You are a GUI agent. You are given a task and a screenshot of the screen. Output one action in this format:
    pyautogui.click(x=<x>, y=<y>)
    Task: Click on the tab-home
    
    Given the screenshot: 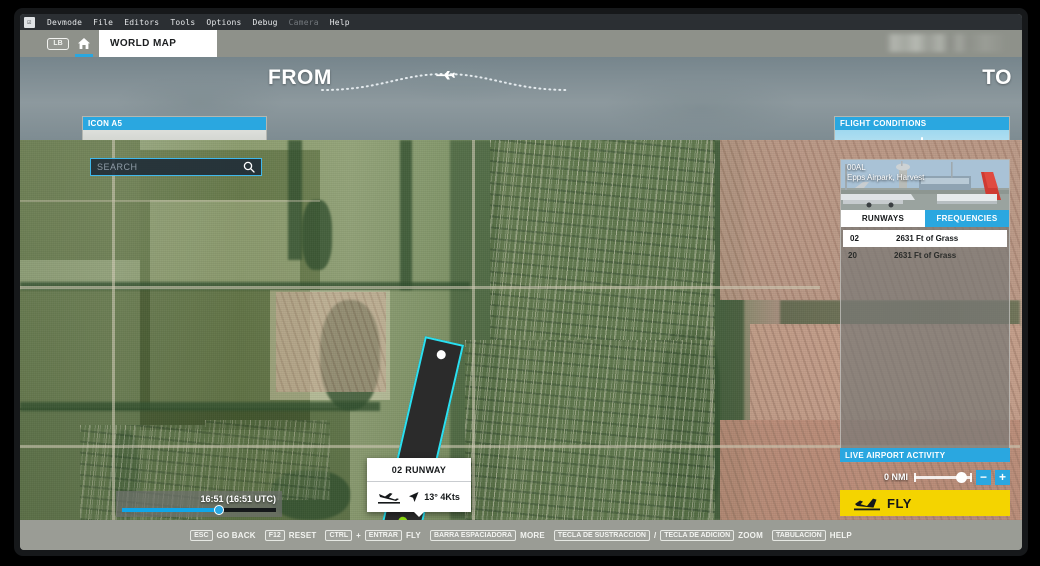 What is the action you would take?
    pyautogui.click(x=84, y=43)
    